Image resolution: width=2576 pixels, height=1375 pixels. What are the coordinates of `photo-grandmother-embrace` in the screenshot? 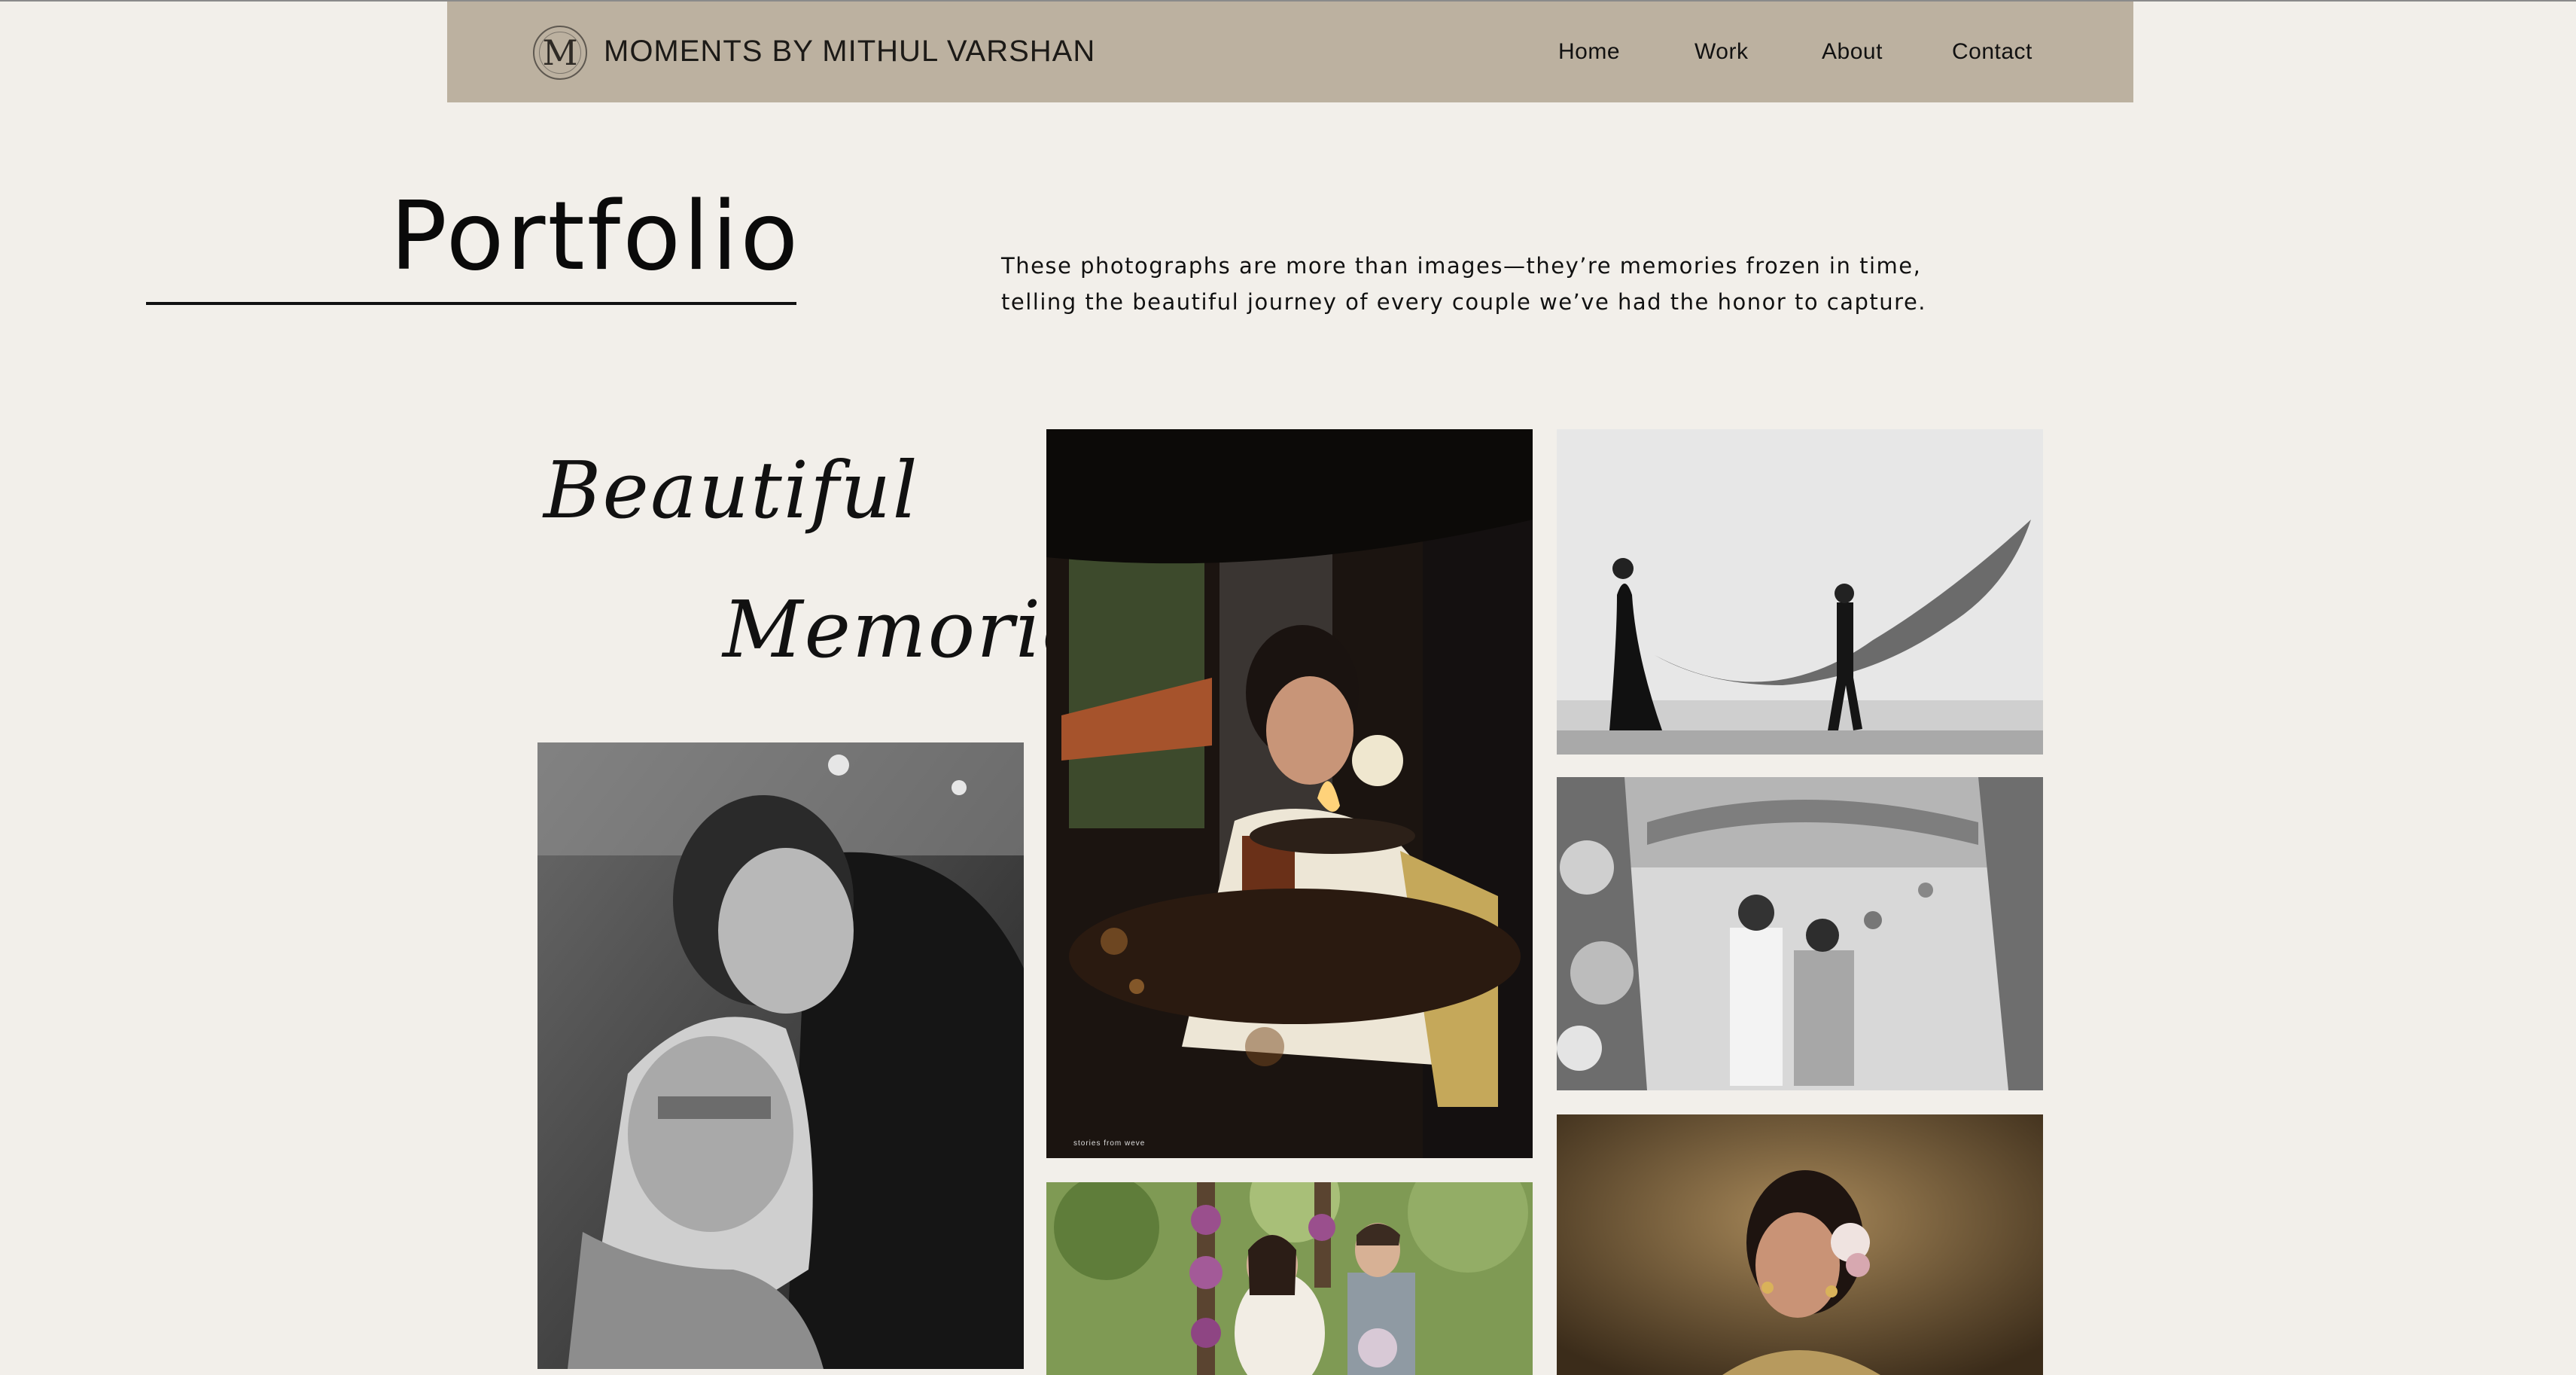 It's located at (781, 1056).